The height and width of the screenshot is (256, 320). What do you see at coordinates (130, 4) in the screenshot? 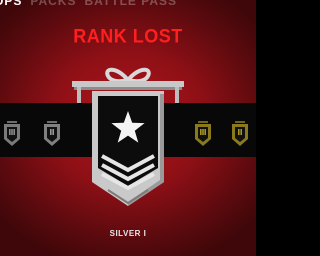
I see `tab-battle-pass: BATTLE PASS` at bounding box center [130, 4].